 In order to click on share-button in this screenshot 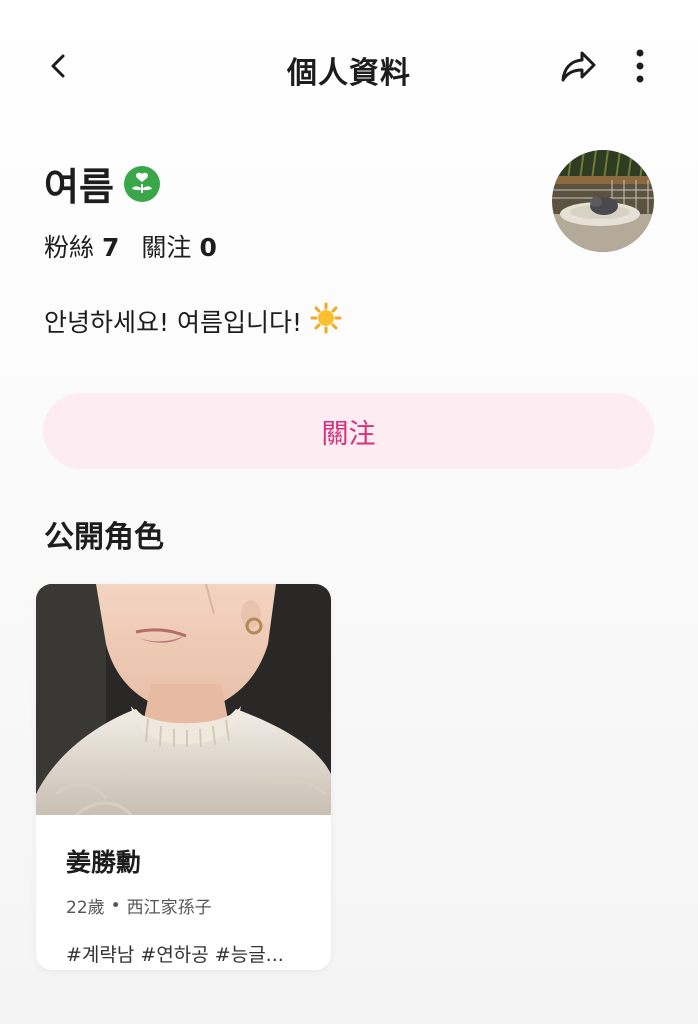, I will do `click(578, 66)`.